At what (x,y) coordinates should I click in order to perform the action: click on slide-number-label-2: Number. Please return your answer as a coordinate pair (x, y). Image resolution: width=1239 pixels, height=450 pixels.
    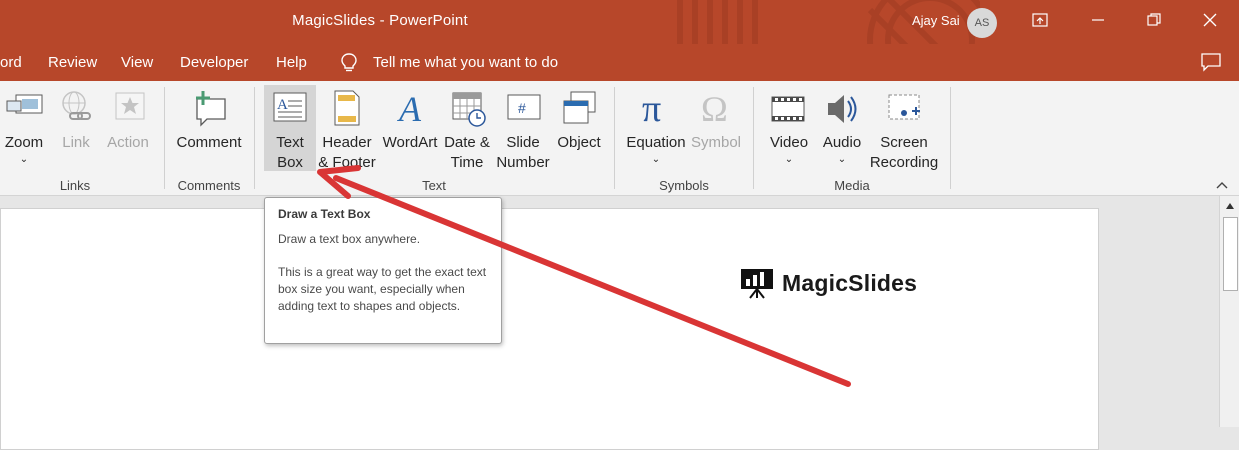
    Looking at the image, I should click on (523, 162).